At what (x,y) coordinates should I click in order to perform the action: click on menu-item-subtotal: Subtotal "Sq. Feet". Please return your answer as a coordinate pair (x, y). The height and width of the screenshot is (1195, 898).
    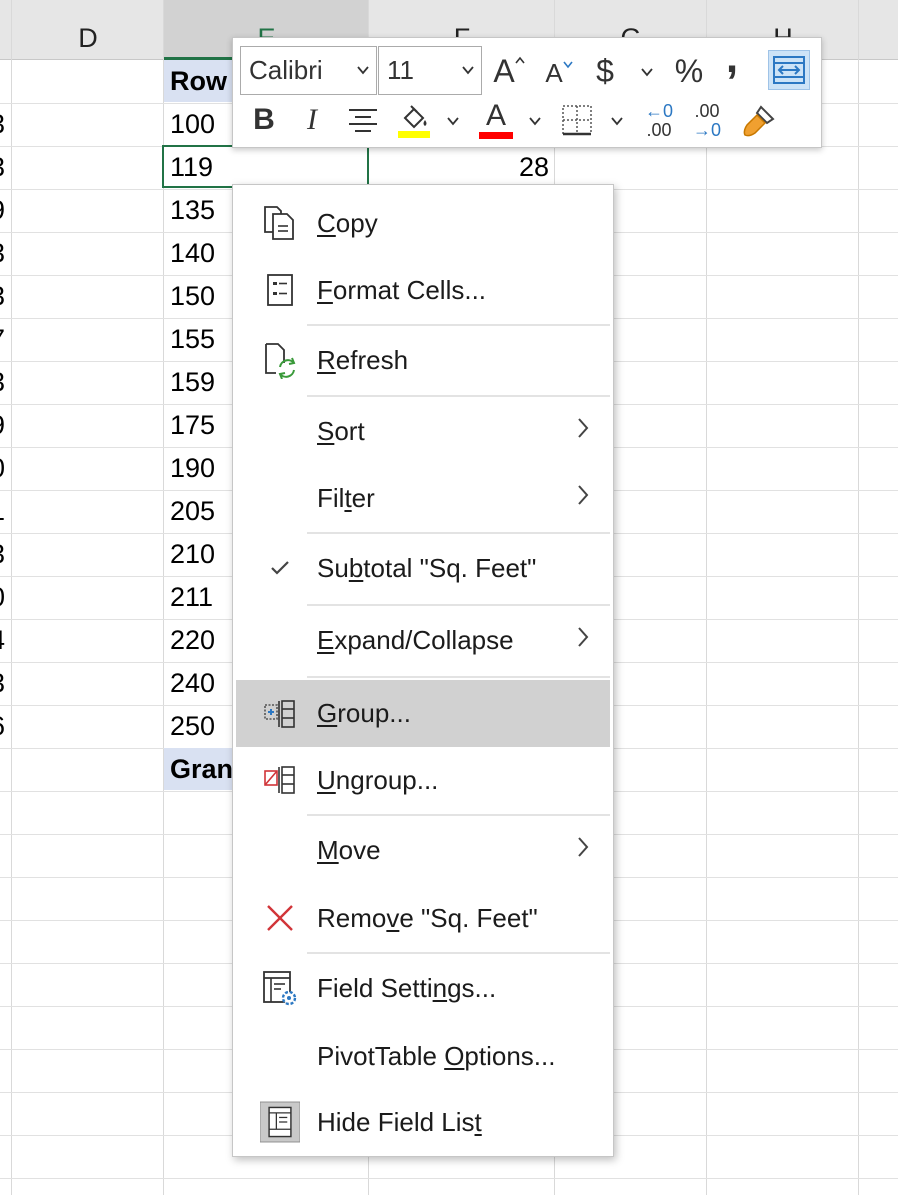
    Looking at the image, I should click on (423, 568).